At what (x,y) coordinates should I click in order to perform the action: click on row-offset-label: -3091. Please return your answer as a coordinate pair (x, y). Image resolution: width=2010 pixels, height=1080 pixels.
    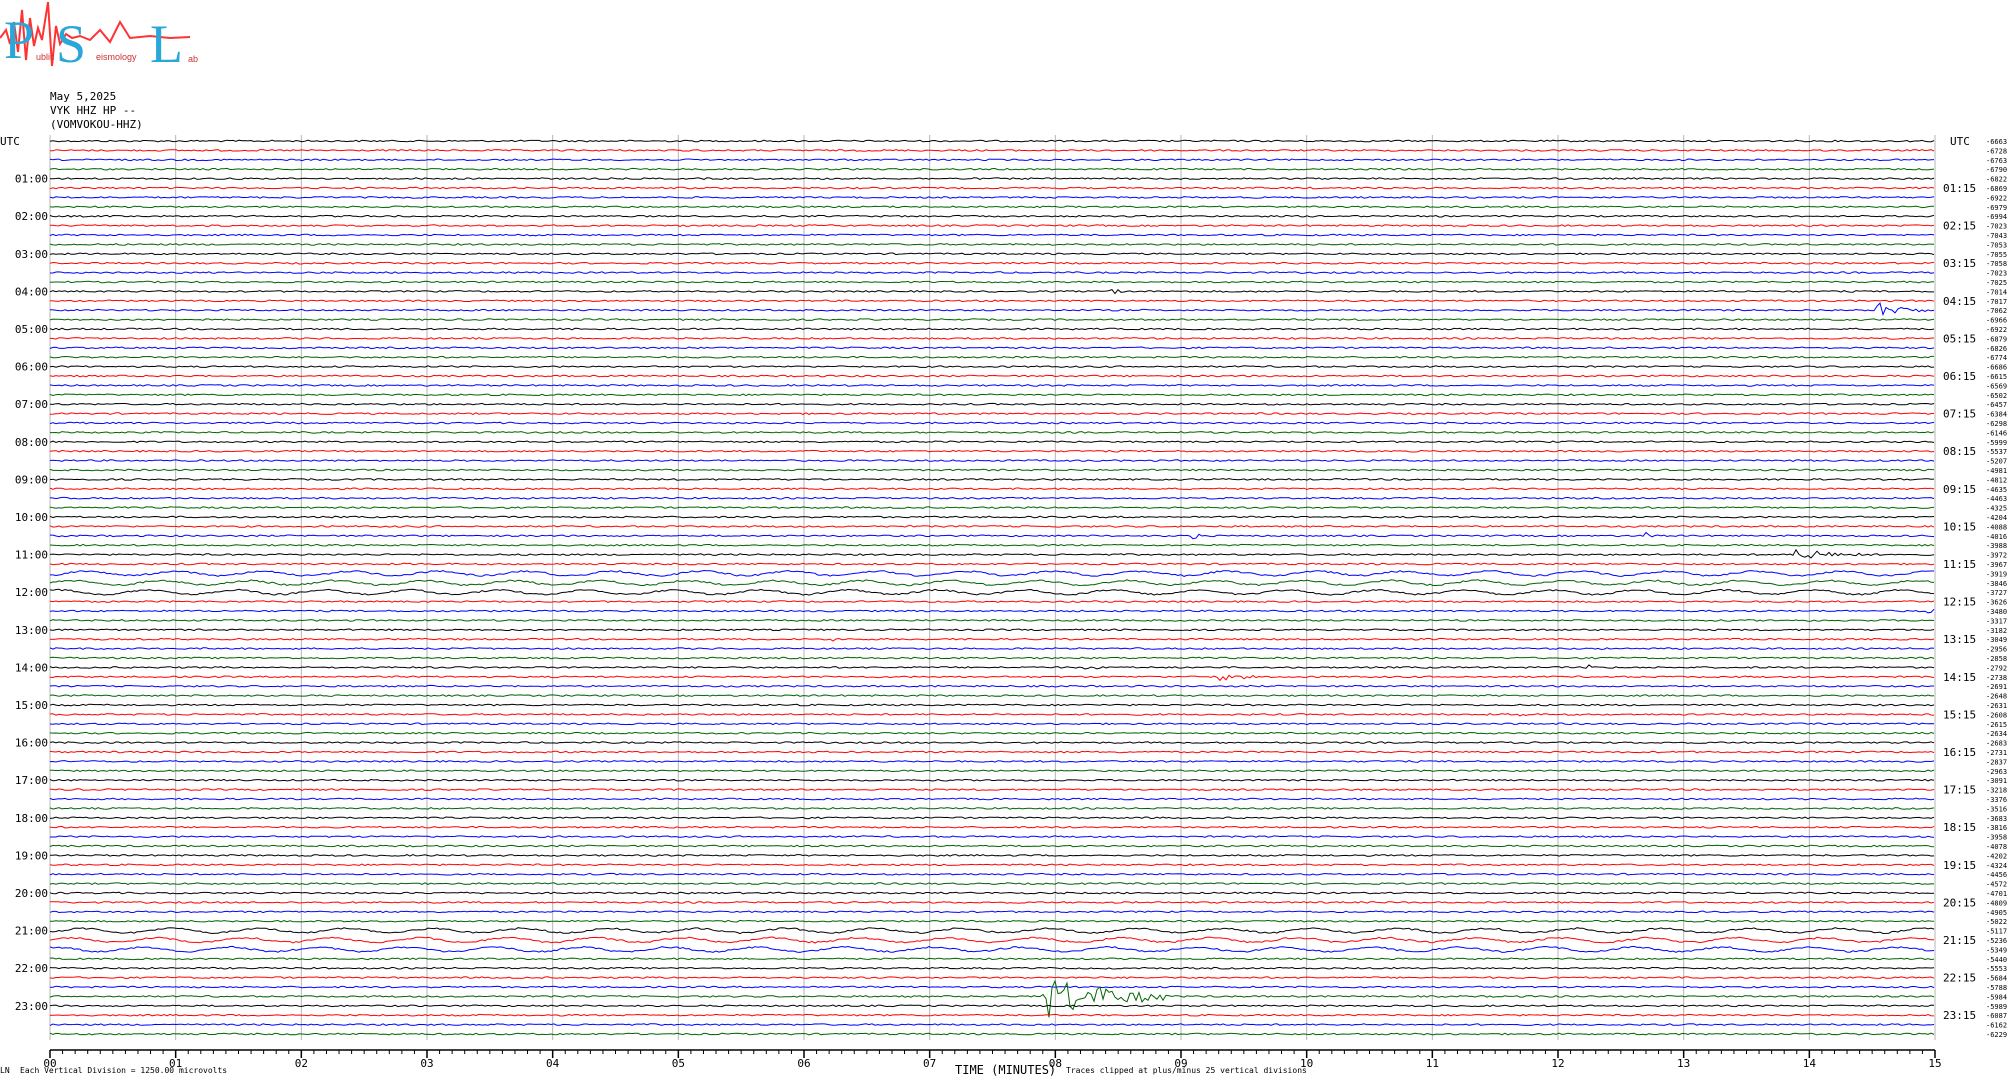
    Looking at the image, I should click on (1996, 781).